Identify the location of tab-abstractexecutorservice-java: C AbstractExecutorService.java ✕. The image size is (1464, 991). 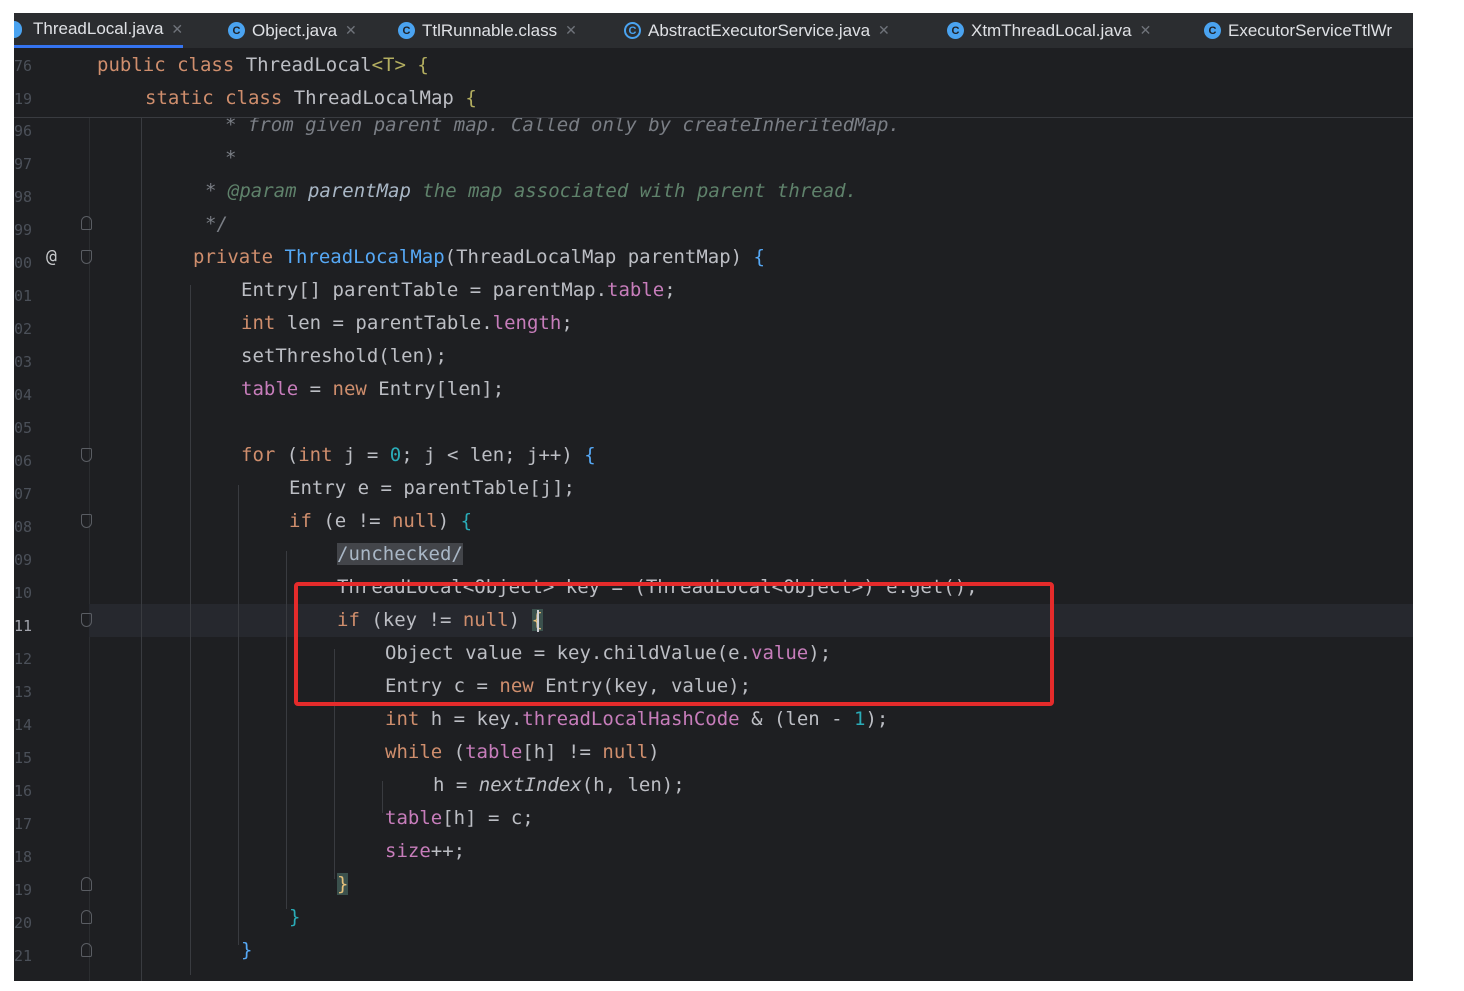
(757, 30).